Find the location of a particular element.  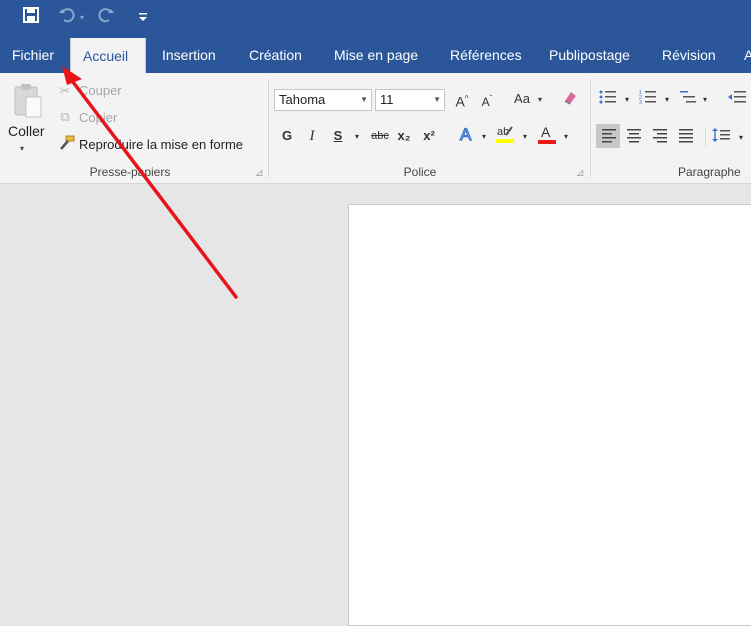

shrink-font-icon: Aˇ is located at coordinates (487, 100).